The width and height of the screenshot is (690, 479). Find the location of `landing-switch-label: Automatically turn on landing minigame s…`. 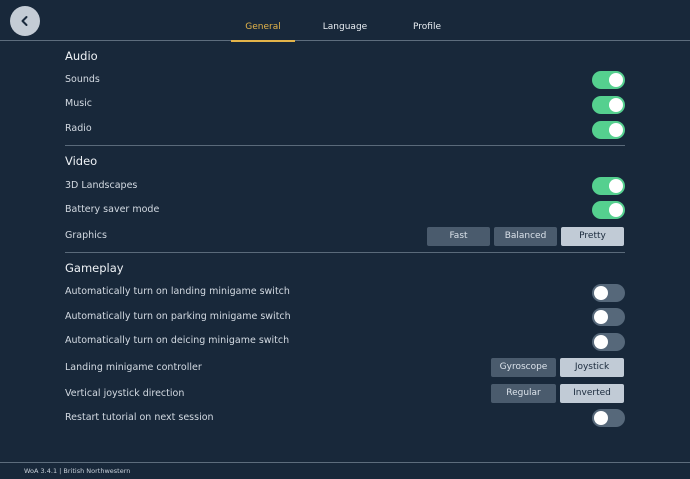

landing-switch-label: Automatically turn on landing minigame s… is located at coordinates (177, 291).